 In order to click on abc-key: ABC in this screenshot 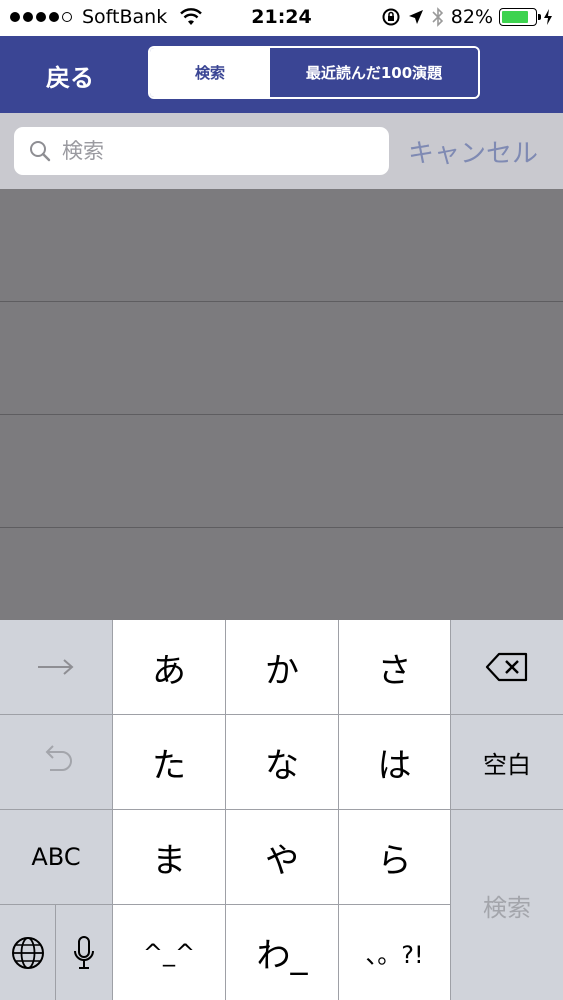, I will do `click(56, 857)`.